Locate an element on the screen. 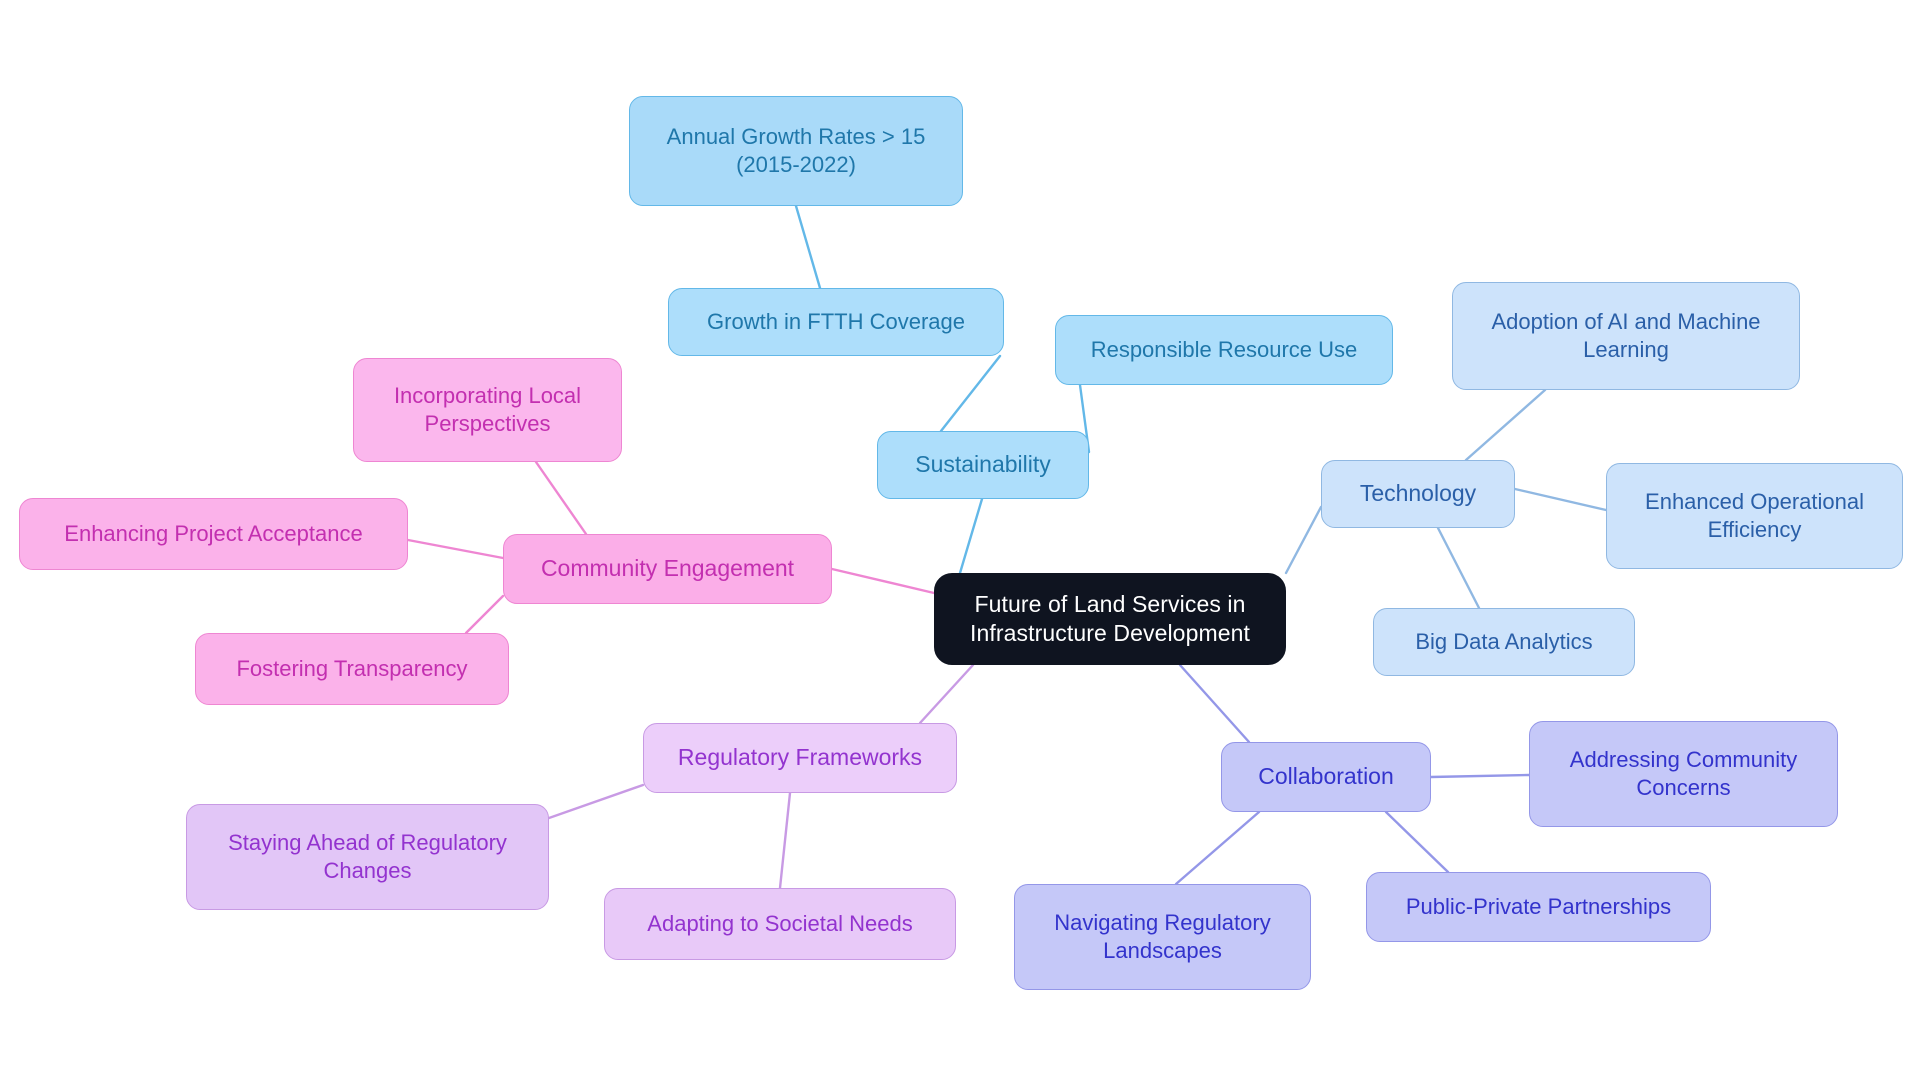 The width and height of the screenshot is (1920, 1083). mindmap-node-label: Incorporating Local Perspectives is located at coordinates (487, 409).